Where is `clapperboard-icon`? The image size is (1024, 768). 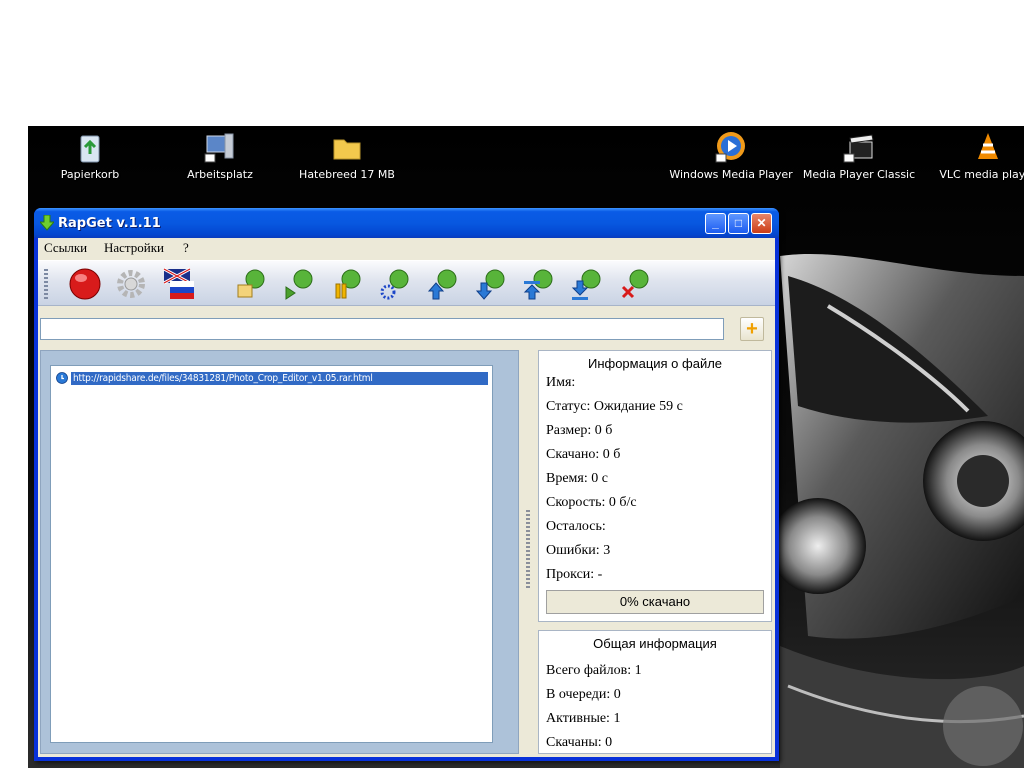 clapperboard-icon is located at coordinates (858, 148).